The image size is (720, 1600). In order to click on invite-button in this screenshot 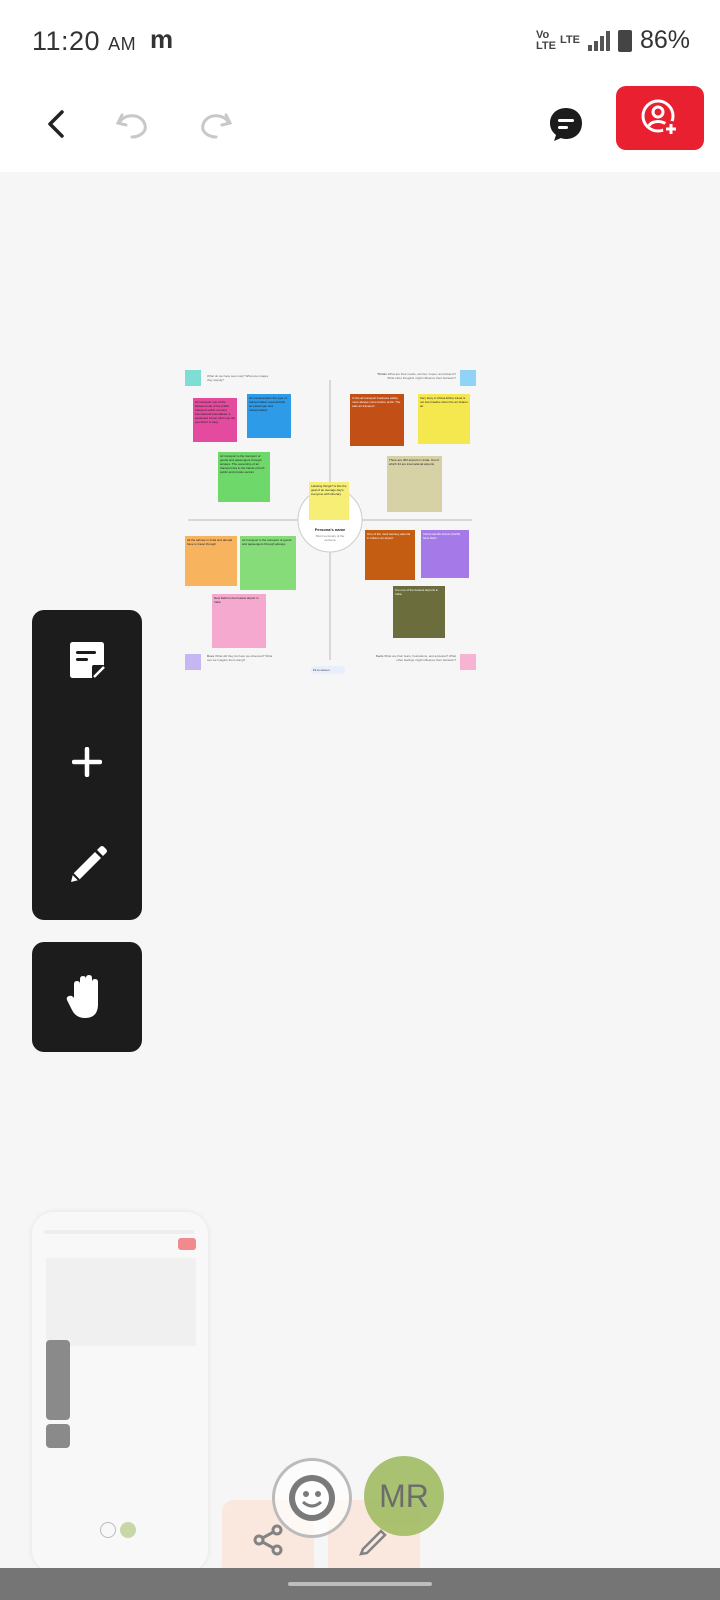, I will do `click(660, 118)`.